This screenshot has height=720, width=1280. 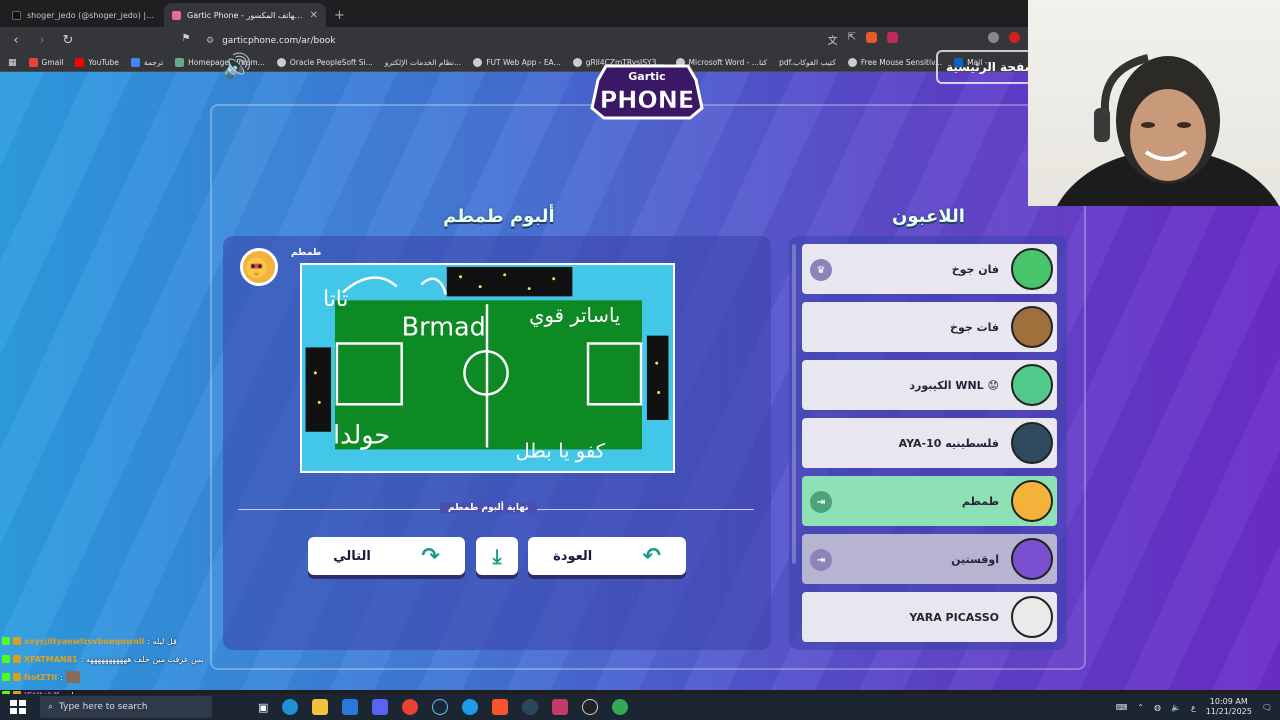 I want to click on tab-gartic: Gartic Phone - لعبة الهاتف المكسور ✕, so click(x=245, y=15).